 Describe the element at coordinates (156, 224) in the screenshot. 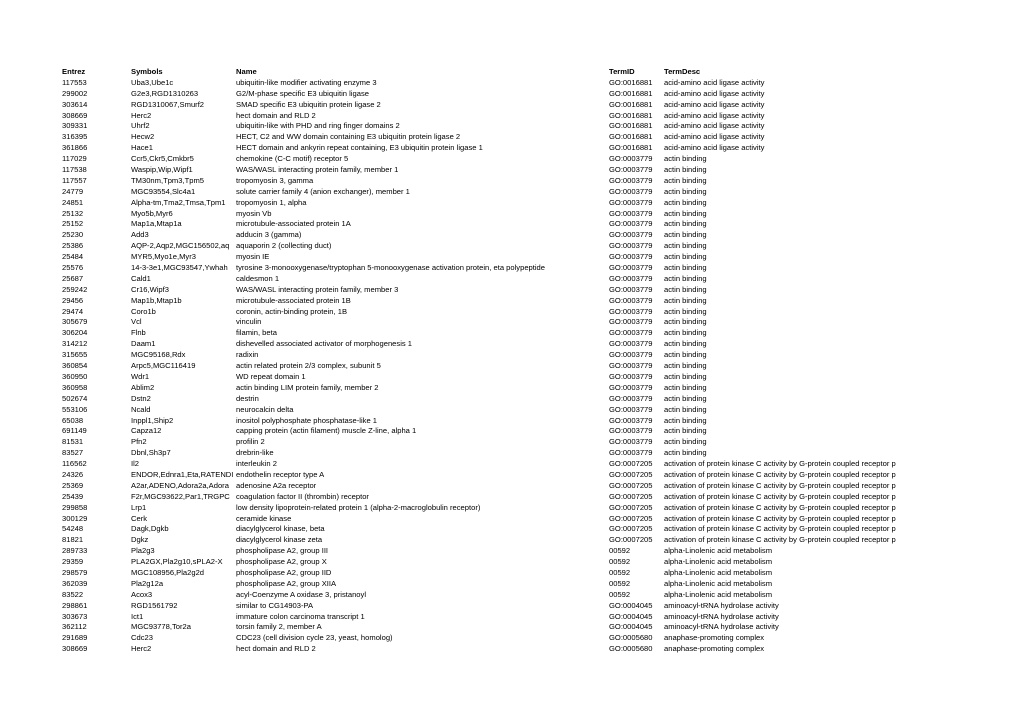

I see `cell-symbols: Map1a,Mtap1a` at that location.